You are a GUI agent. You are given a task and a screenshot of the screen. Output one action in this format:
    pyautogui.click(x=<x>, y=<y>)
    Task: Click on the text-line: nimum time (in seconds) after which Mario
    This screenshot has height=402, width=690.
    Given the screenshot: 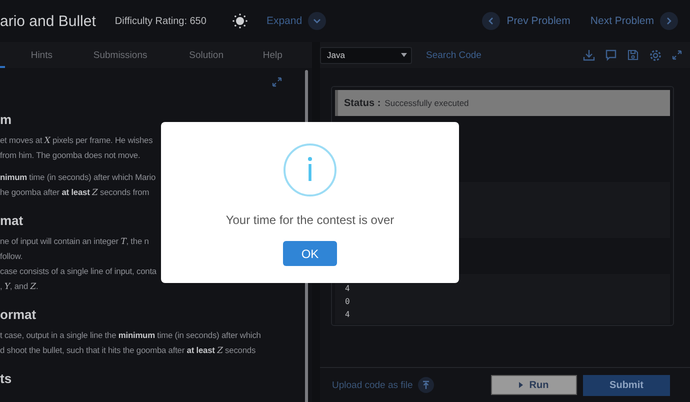 What is the action you would take?
    pyautogui.click(x=78, y=177)
    